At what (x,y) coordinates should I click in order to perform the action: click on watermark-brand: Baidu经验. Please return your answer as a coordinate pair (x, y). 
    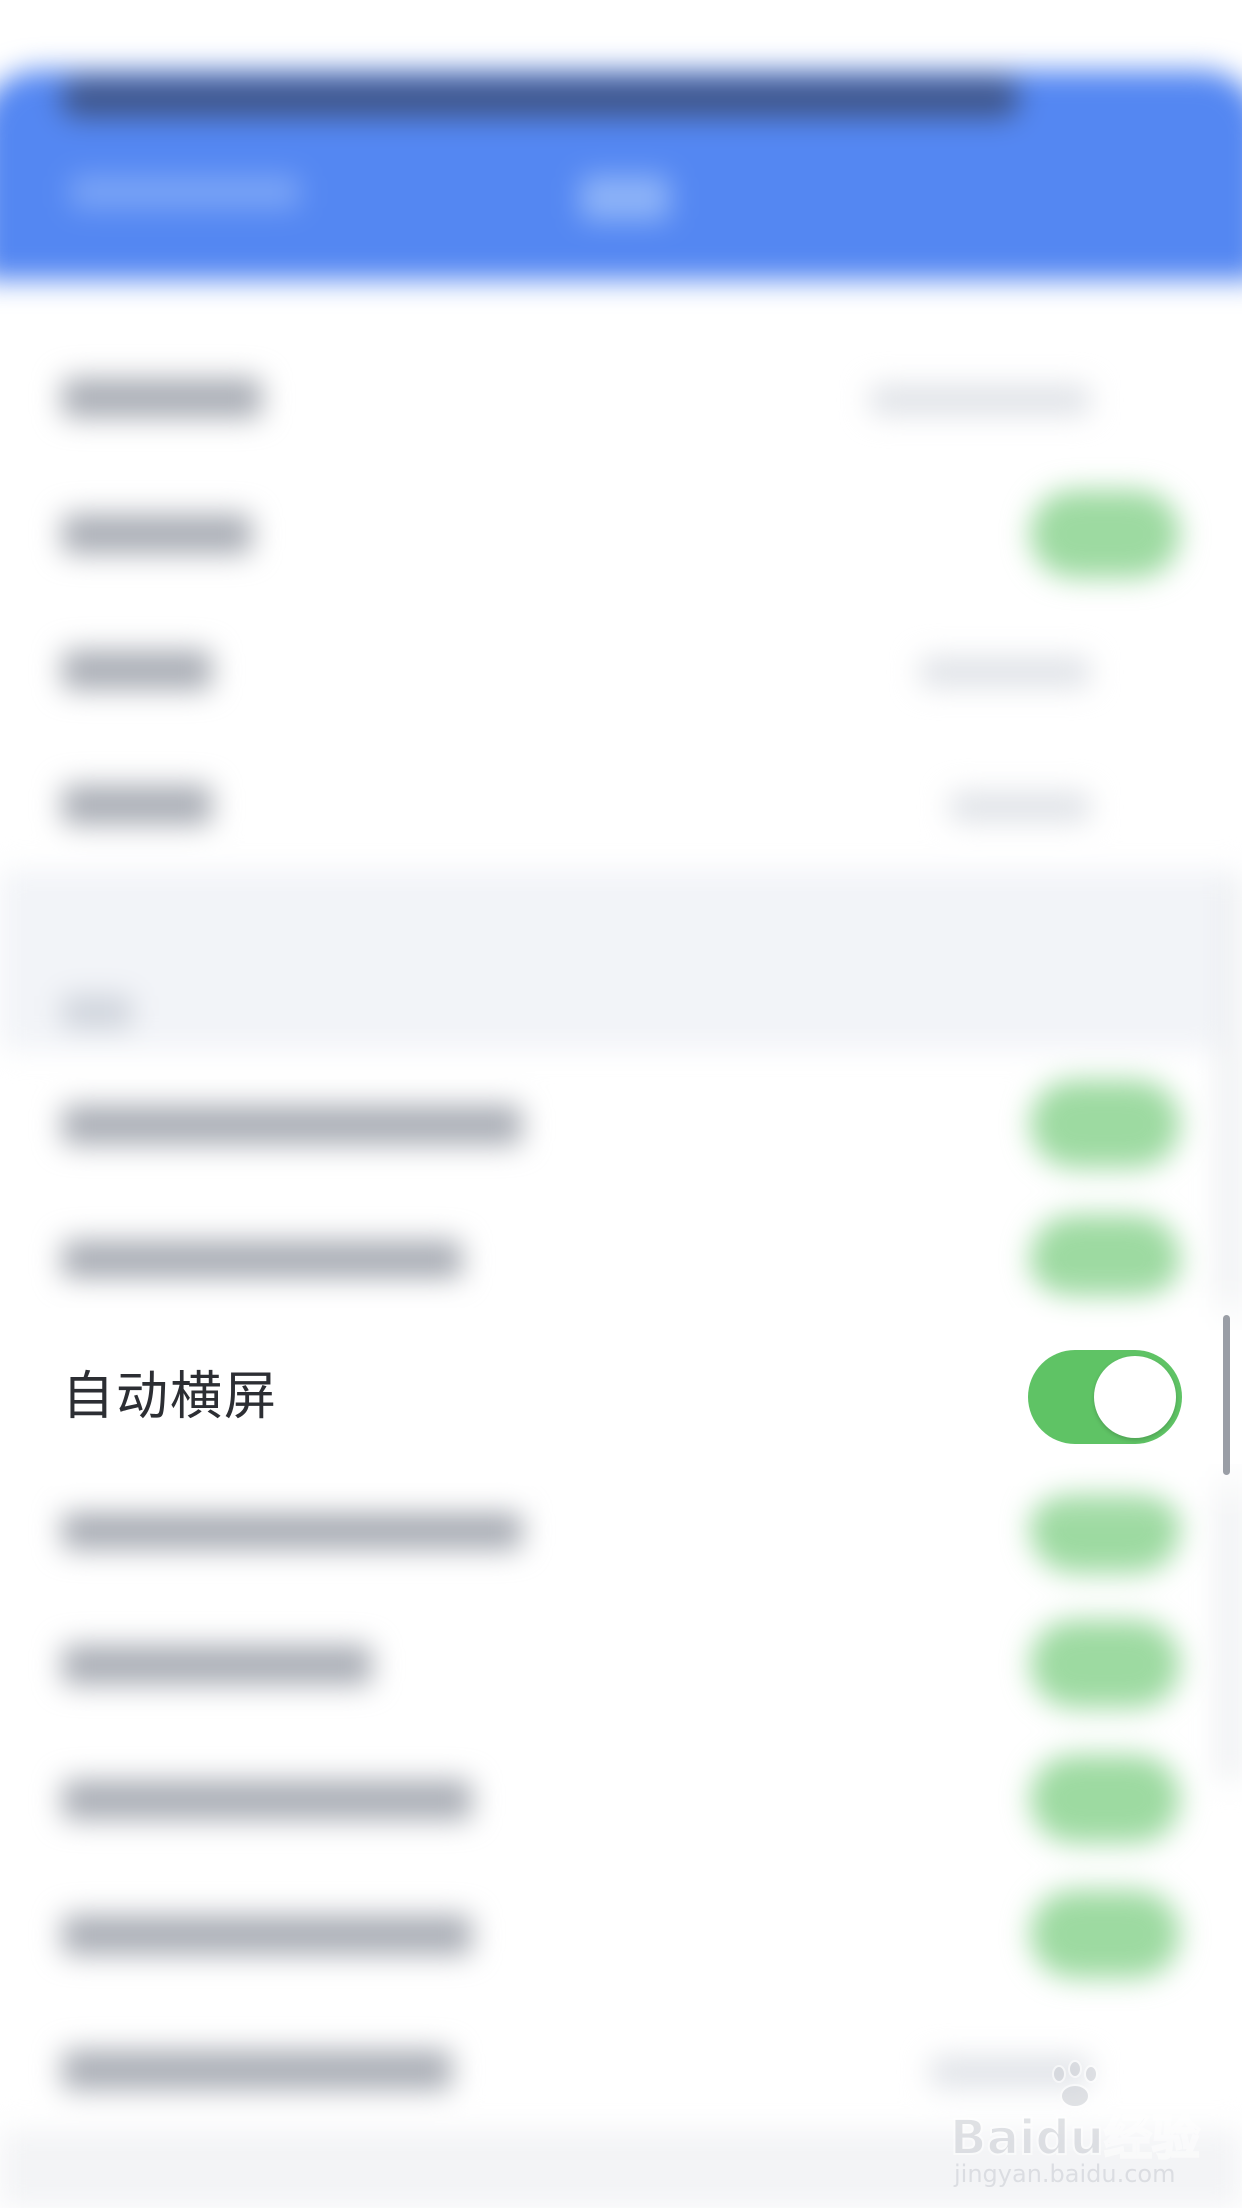
    Looking at the image, I should click on (1075, 2138).